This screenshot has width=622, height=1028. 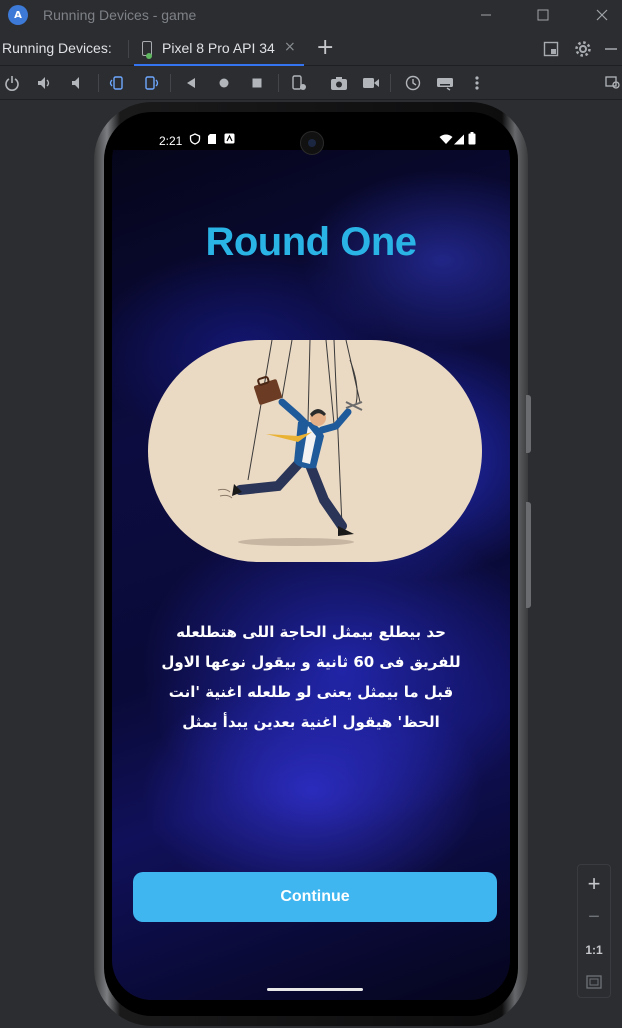 I want to click on title-bar: A Running Devices - game, so click(x=311, y=16).